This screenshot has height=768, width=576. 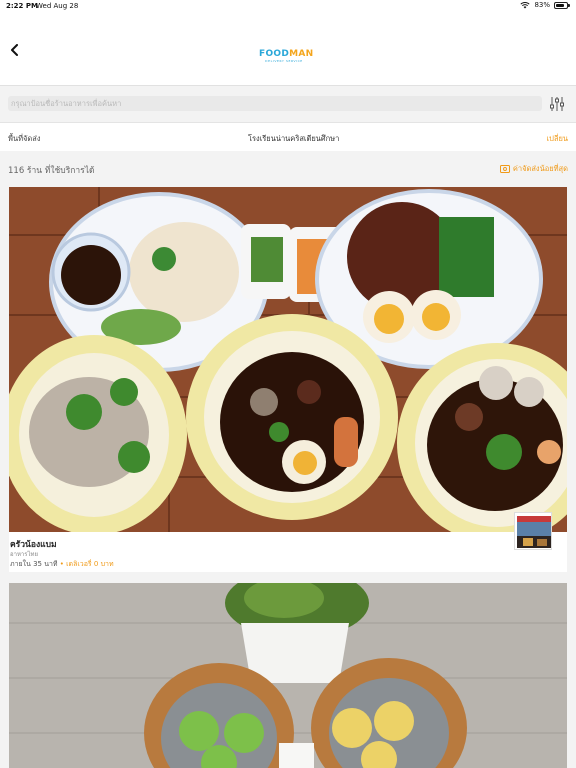 I want to click on search-row, so click(x=288, y=104).